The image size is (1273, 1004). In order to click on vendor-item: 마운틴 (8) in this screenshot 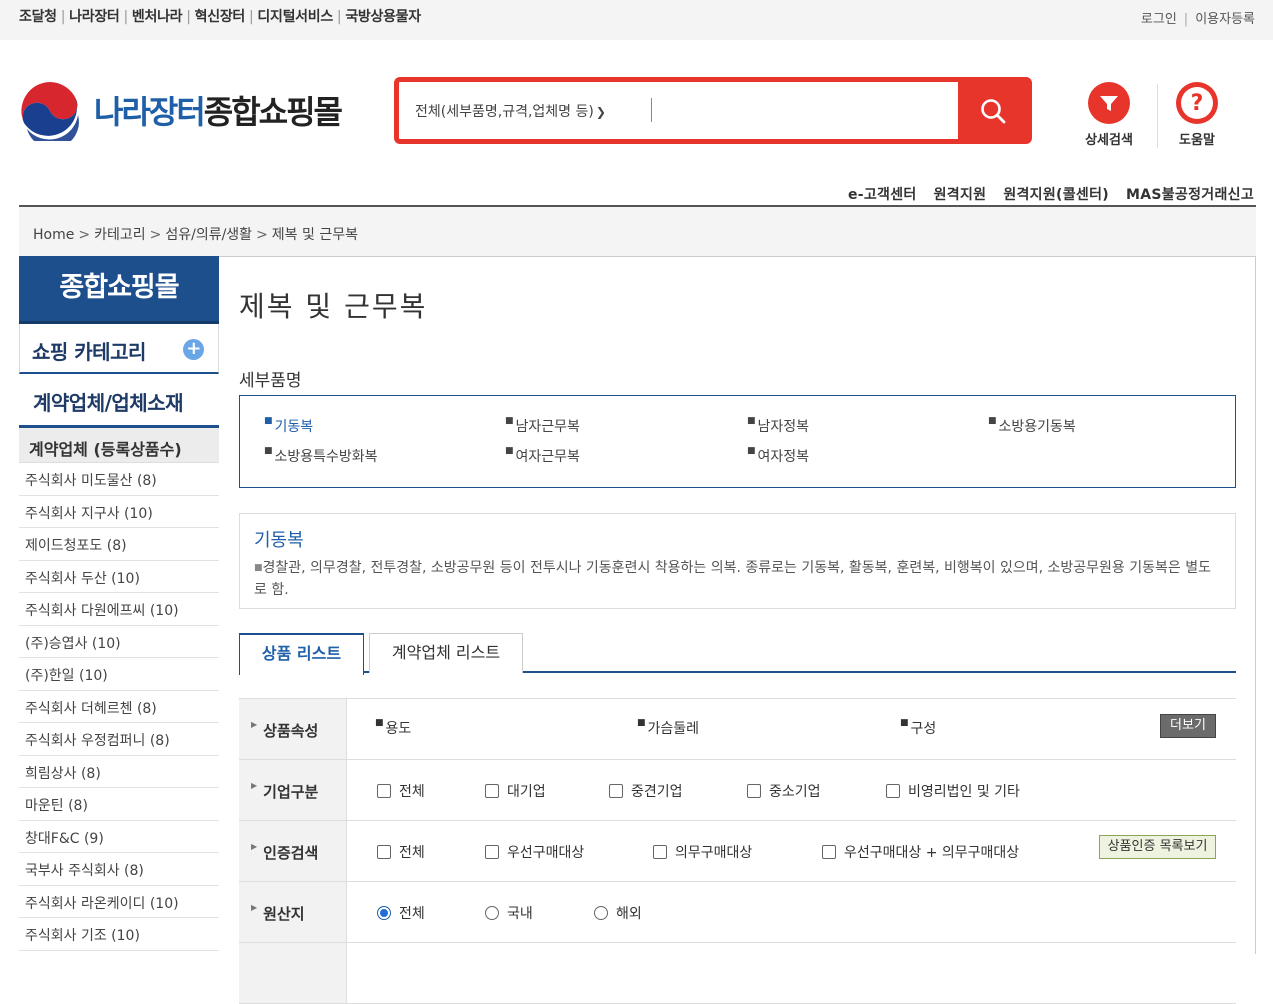, I will do `click(119, 804)`.